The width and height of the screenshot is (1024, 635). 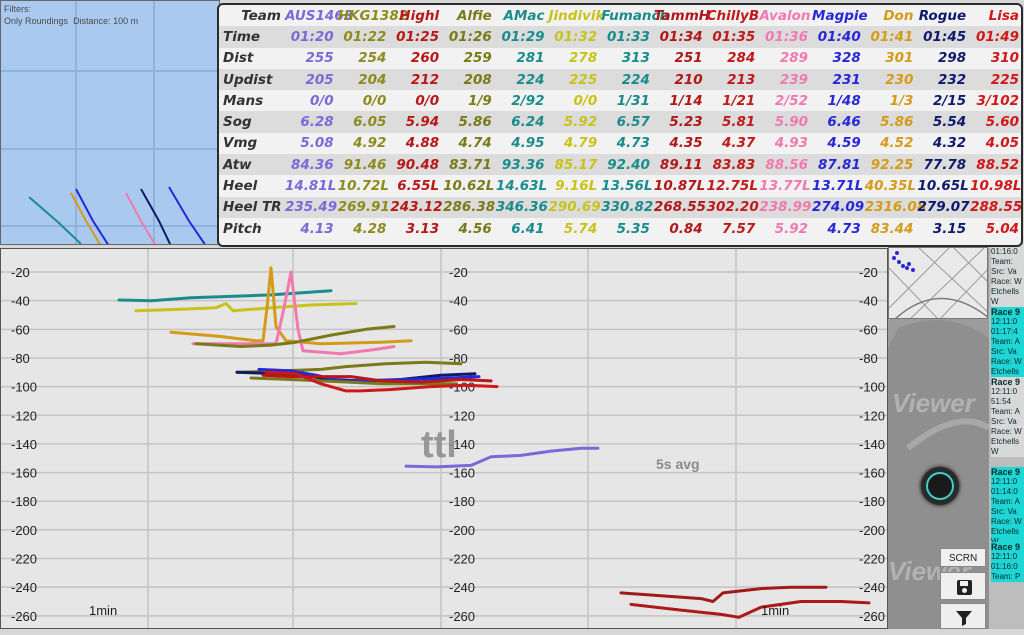 I want to click on stat-cell: 01:36, so click(x=784, y=37).